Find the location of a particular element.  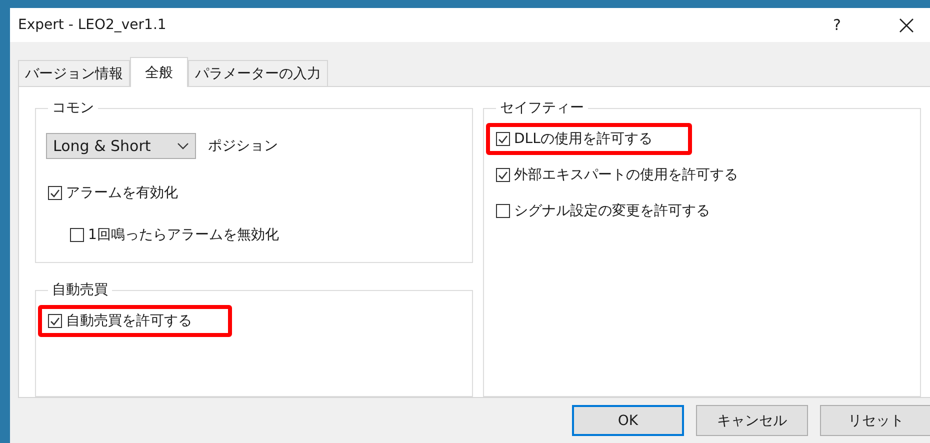

dialog-button: リセット is located at coordinates (875, 420).